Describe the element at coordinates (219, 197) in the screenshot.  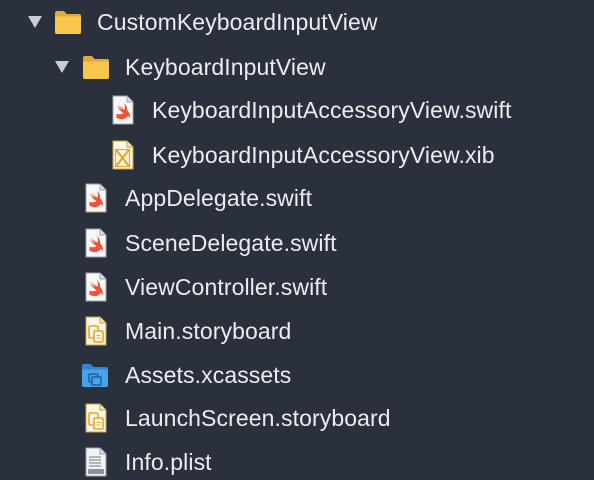
I see `file-label: AppDelegate.swift` at that location.